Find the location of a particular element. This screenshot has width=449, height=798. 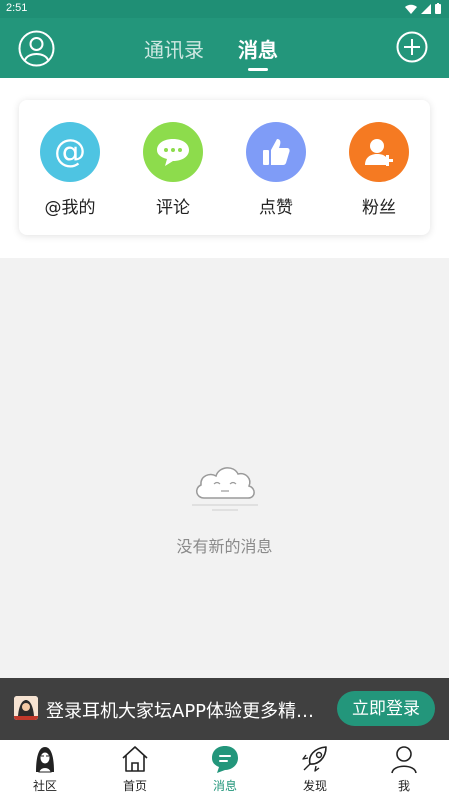

quick-action-label: @我的 is located at coordinates (70, 208).